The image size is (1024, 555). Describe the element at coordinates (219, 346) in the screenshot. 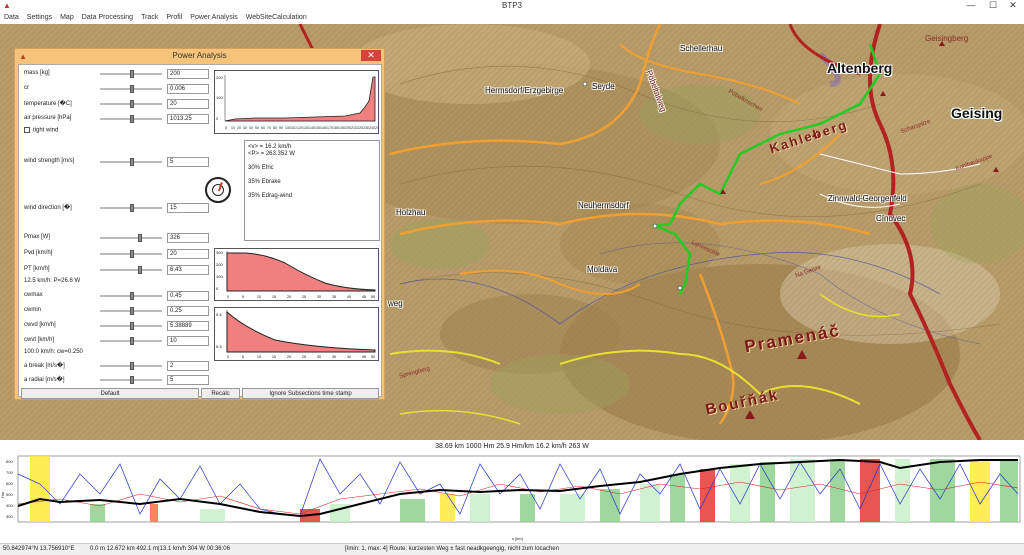

I see `tick-label: 0.3` at that location.